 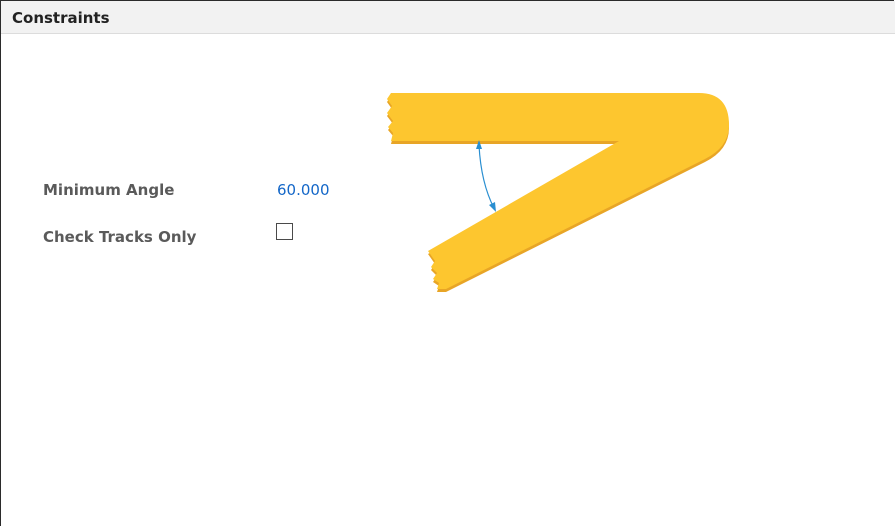 What do you see at coordinates (448, 17) in the screenshot?
I see `panel-header: Constraints` at bounding box center [448, 17].